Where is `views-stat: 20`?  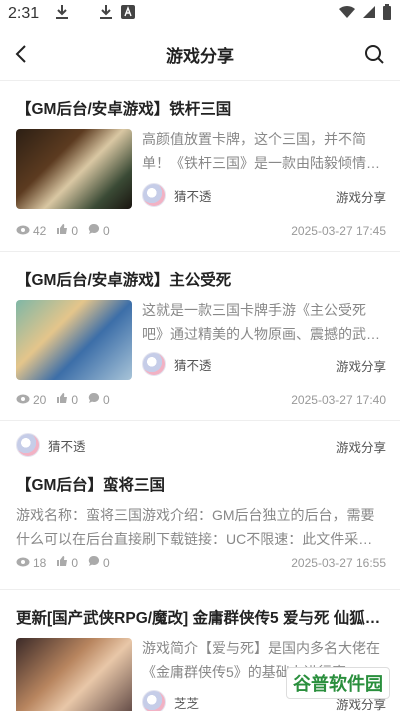
views-stat: 20 is located at coordinates (31, 400).